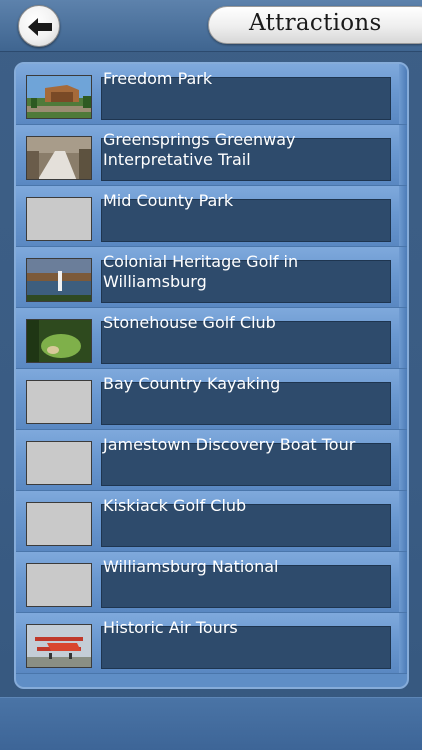 The image size is (422, 750). I want to click on list-item-label: Stonehouse Golf Club, so click(189, 322).